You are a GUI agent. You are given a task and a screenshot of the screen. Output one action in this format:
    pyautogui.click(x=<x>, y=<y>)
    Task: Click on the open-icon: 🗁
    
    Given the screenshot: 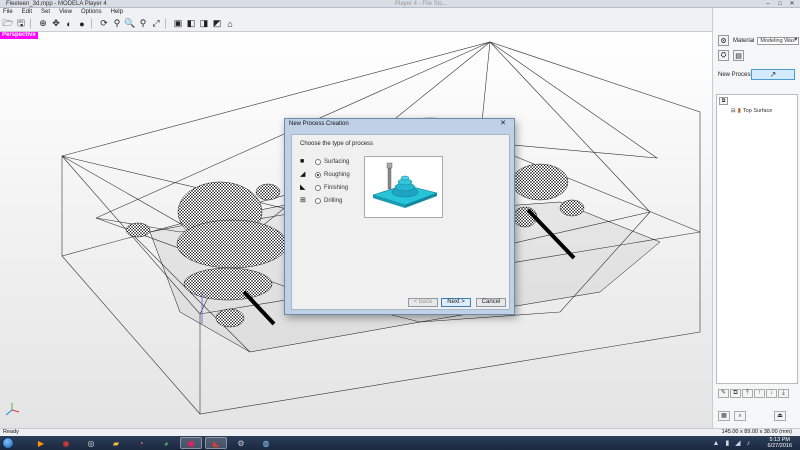 What is the action you would take?
    pyautogui.click(x=8, y=24)
    